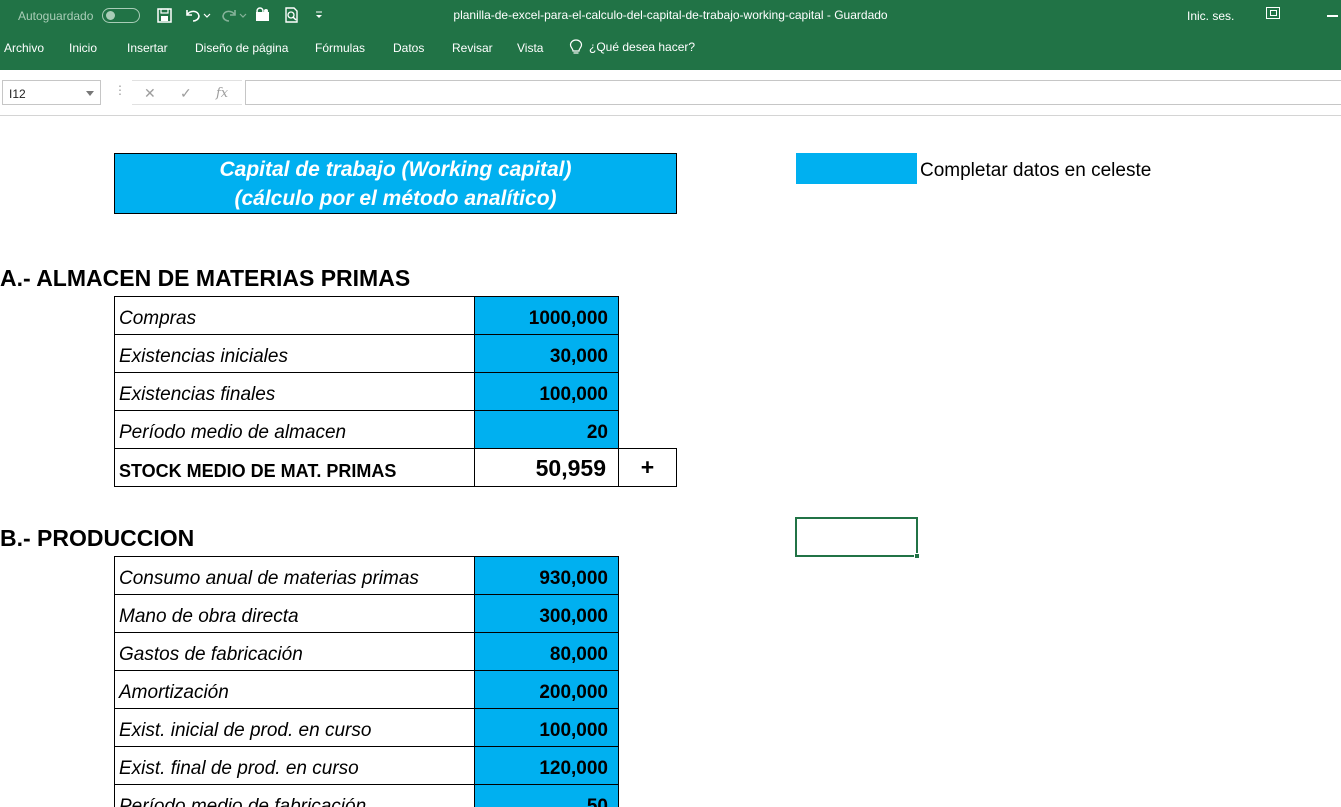 The height and width of the screenshot is (807, 1341). I want to click on row-label: Exist. inicial de prod. en curso, so click(294, 727).